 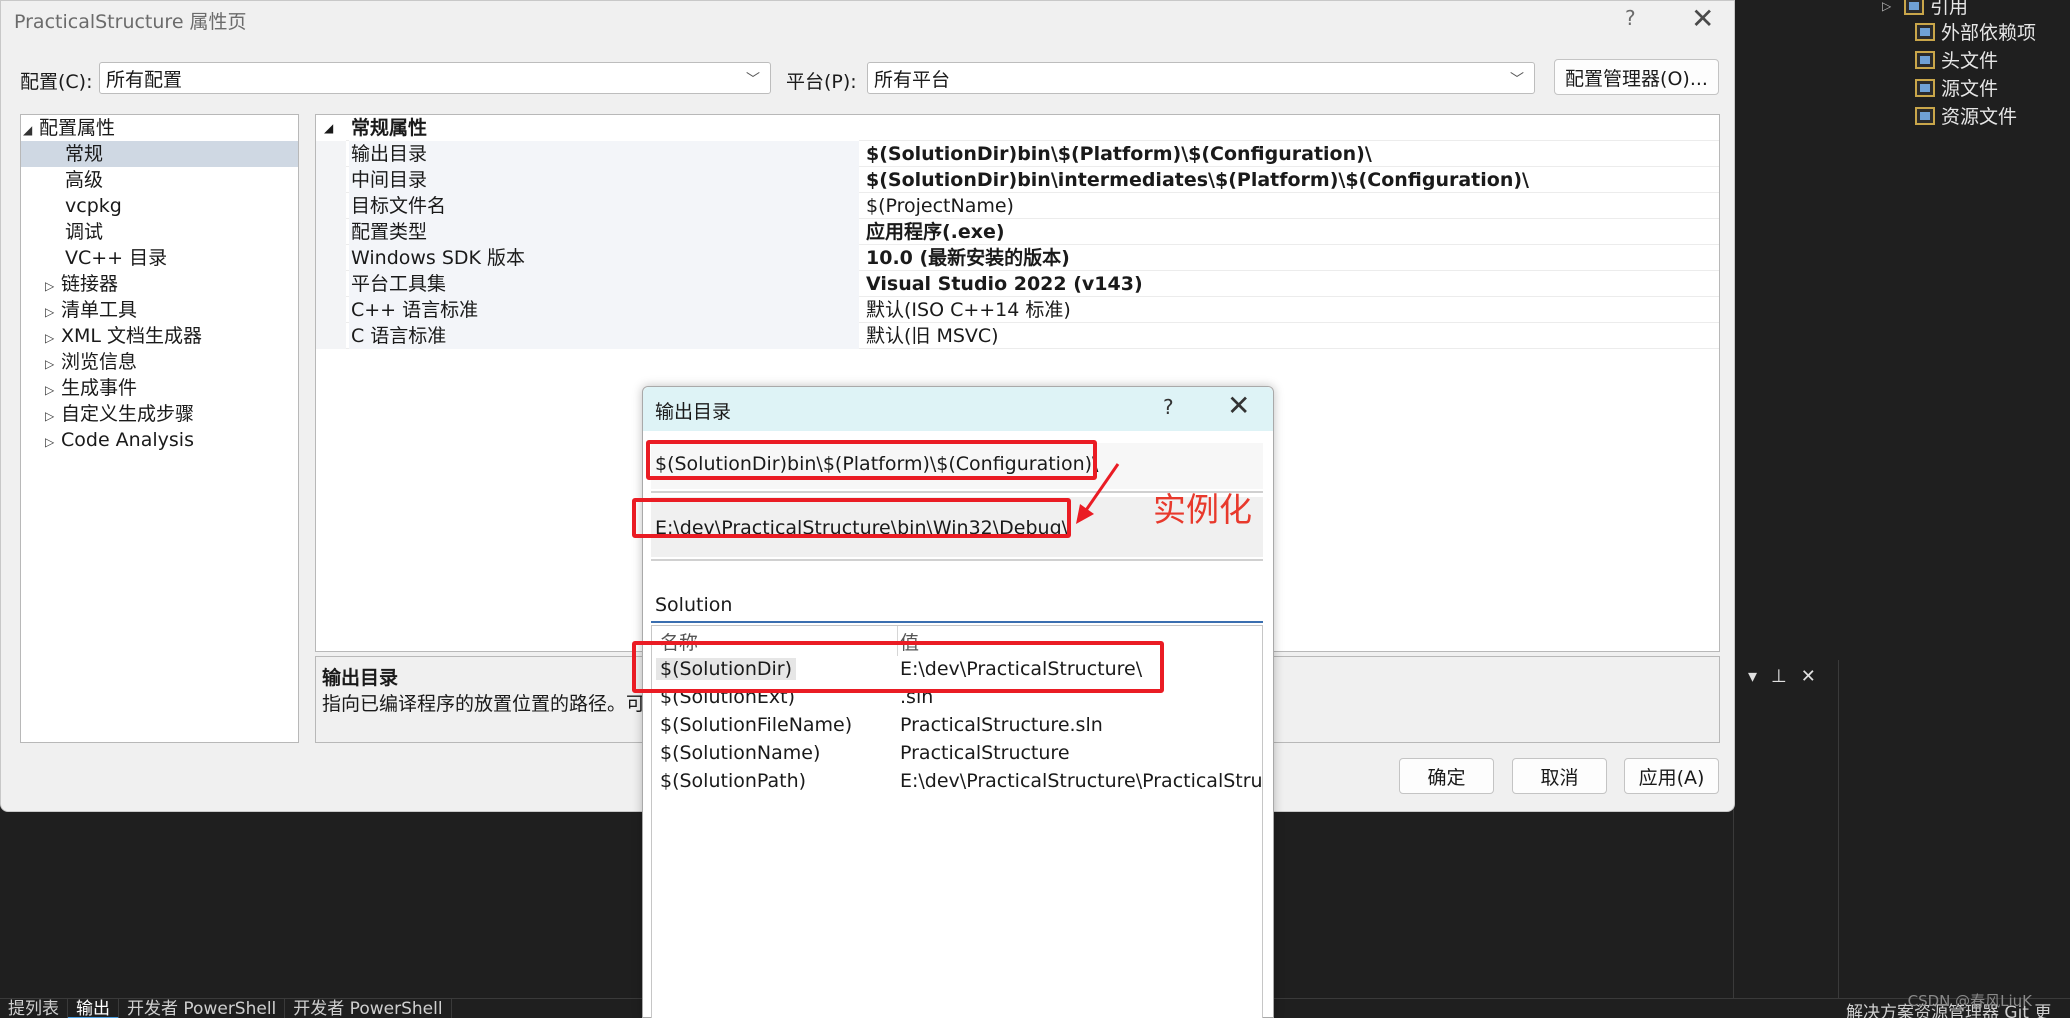 I want to click on grid-row-value: 10.0 (最新安装的版本), so click(x=967, y=258).